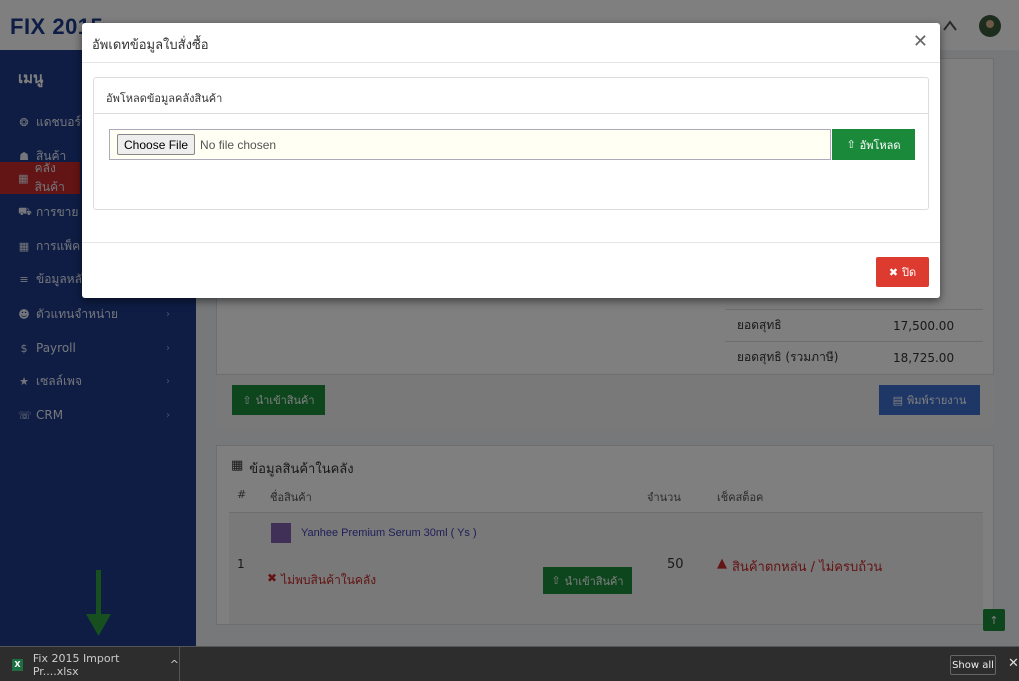 Image resolution: width=1019 pixels, height=681 pixels. Describe the element at coordinates (880, 145) in the screenshot. I see `button-label: อัพโหลด` at that location.